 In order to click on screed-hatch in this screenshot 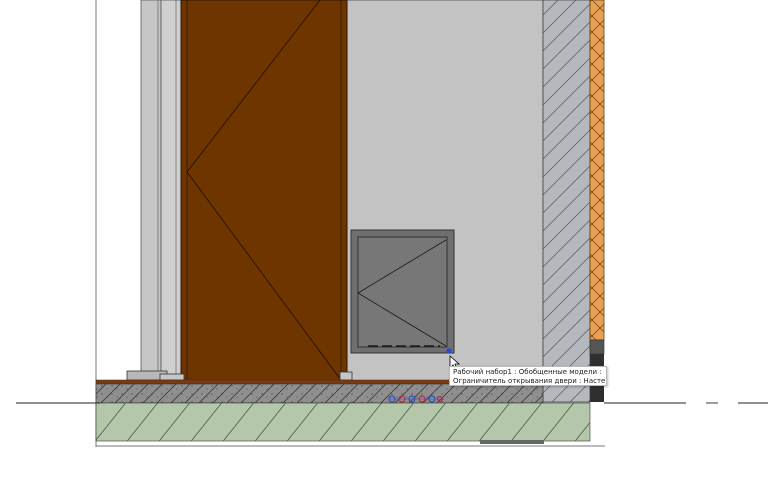, I will do `click(319, 393)`.